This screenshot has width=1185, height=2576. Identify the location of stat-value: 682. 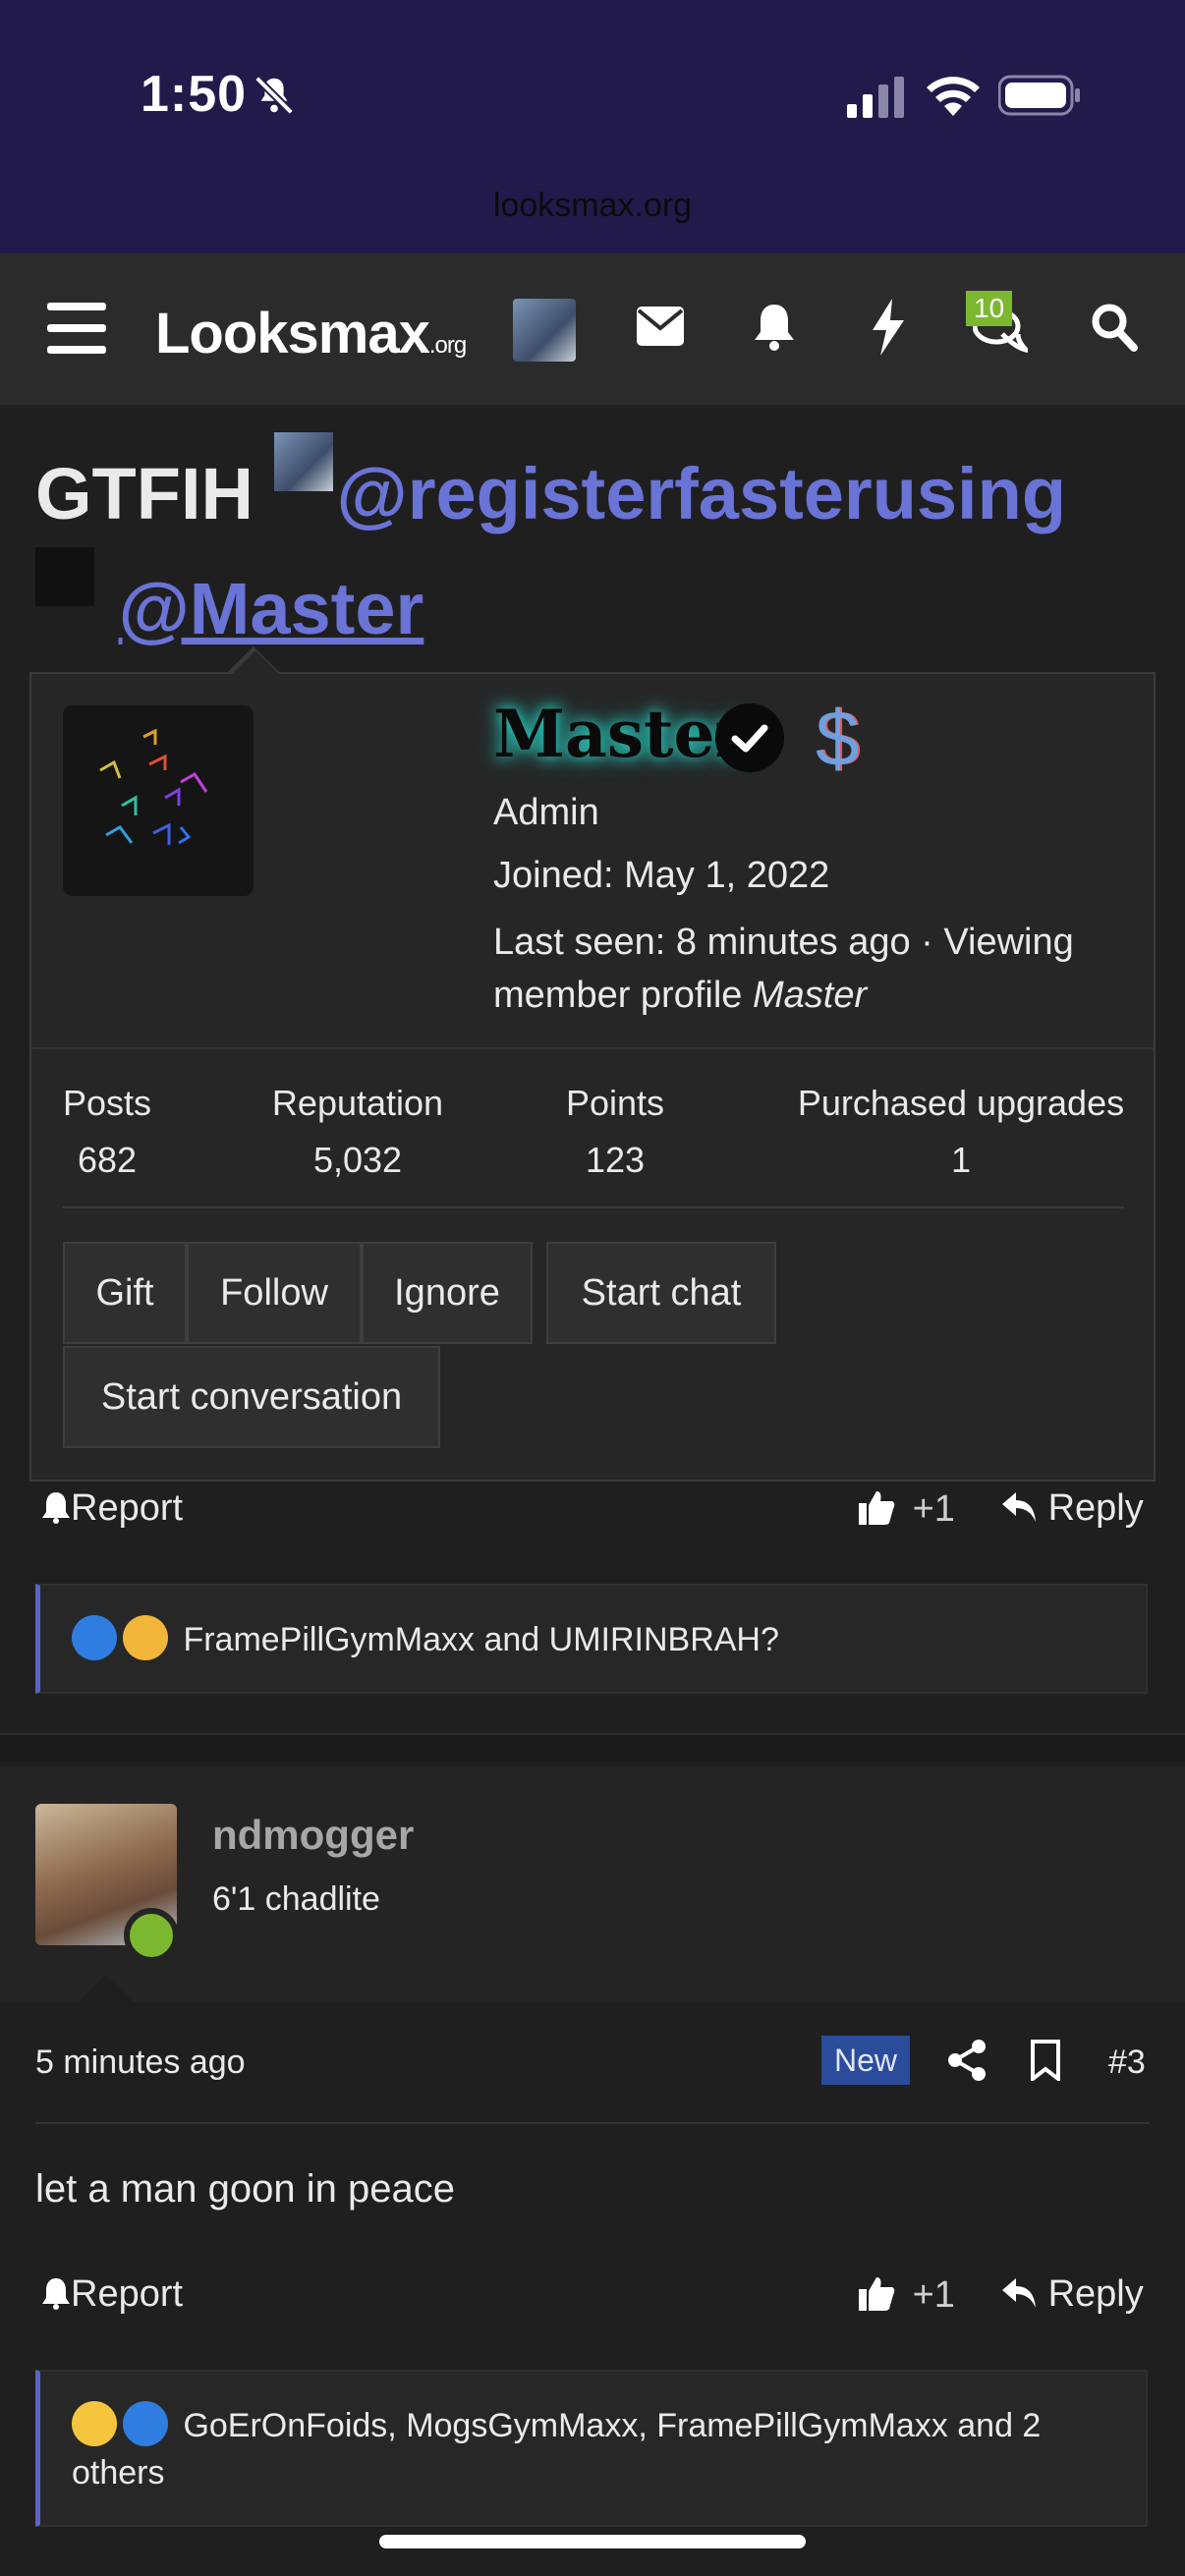
(108, 1160).